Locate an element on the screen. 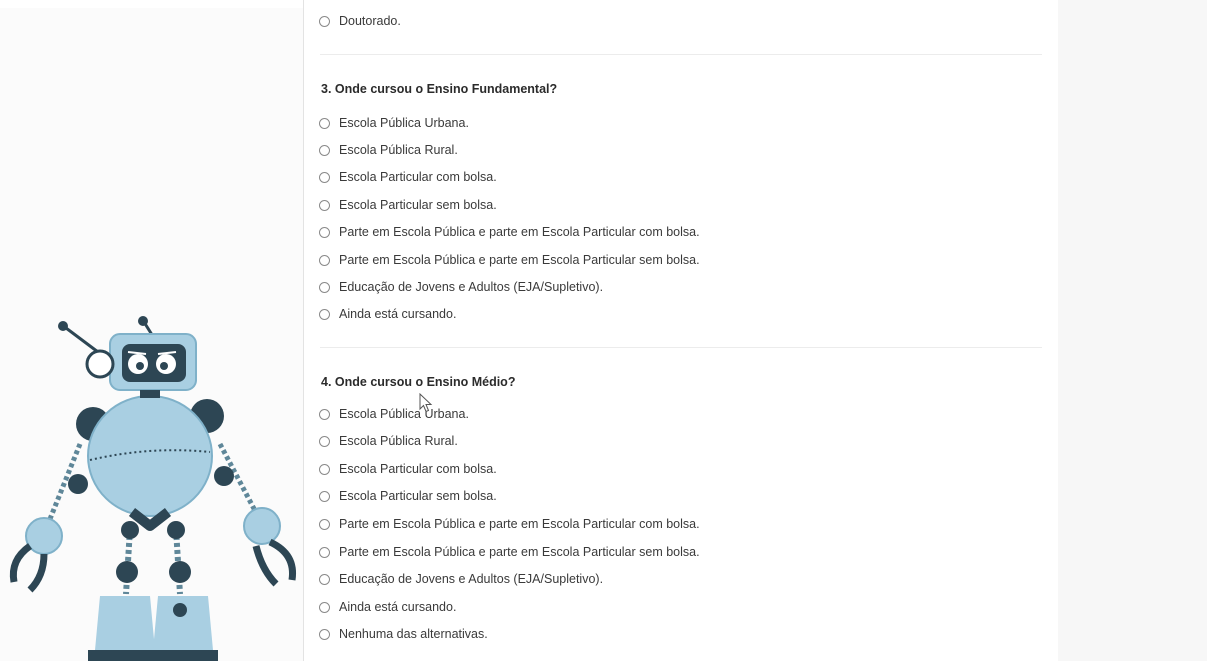 Image resolution: width=1207 pixels, height=661 pixels. option-label: Doutorado. is located at coordinates (370, 21).